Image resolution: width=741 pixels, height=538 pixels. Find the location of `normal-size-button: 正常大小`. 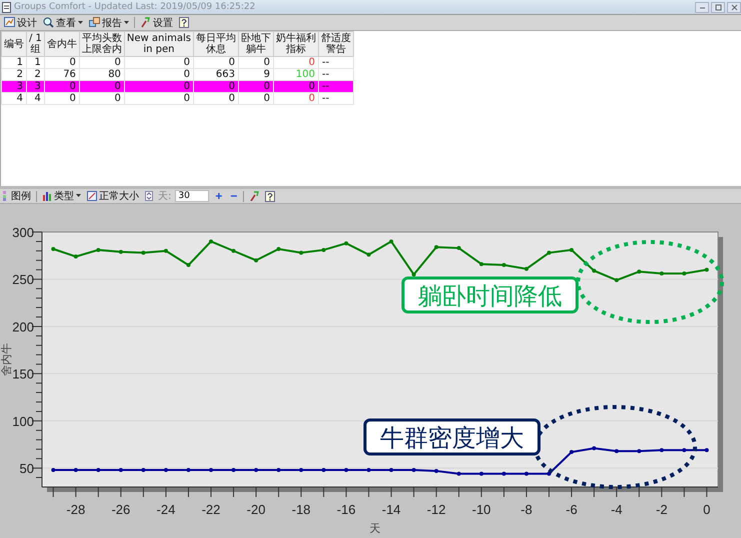

normal-size-button: 正常大小 is located at coordinates (113, 196).